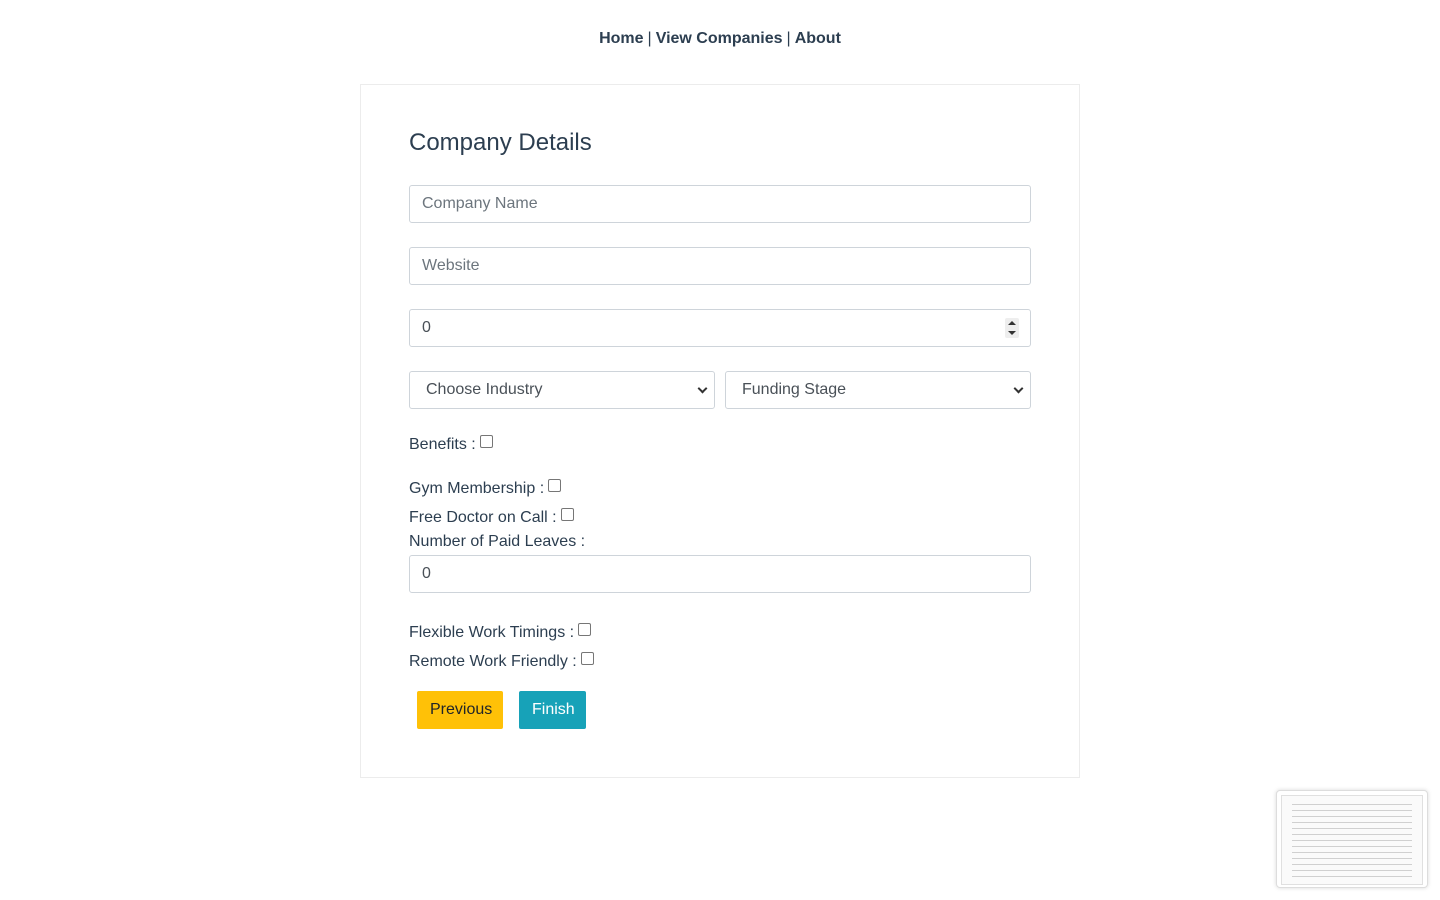  Describe the element at coordinates (493, 661) in the screenshot. I see `remote-friendly-label: Remote Work Friendly :` at that location.